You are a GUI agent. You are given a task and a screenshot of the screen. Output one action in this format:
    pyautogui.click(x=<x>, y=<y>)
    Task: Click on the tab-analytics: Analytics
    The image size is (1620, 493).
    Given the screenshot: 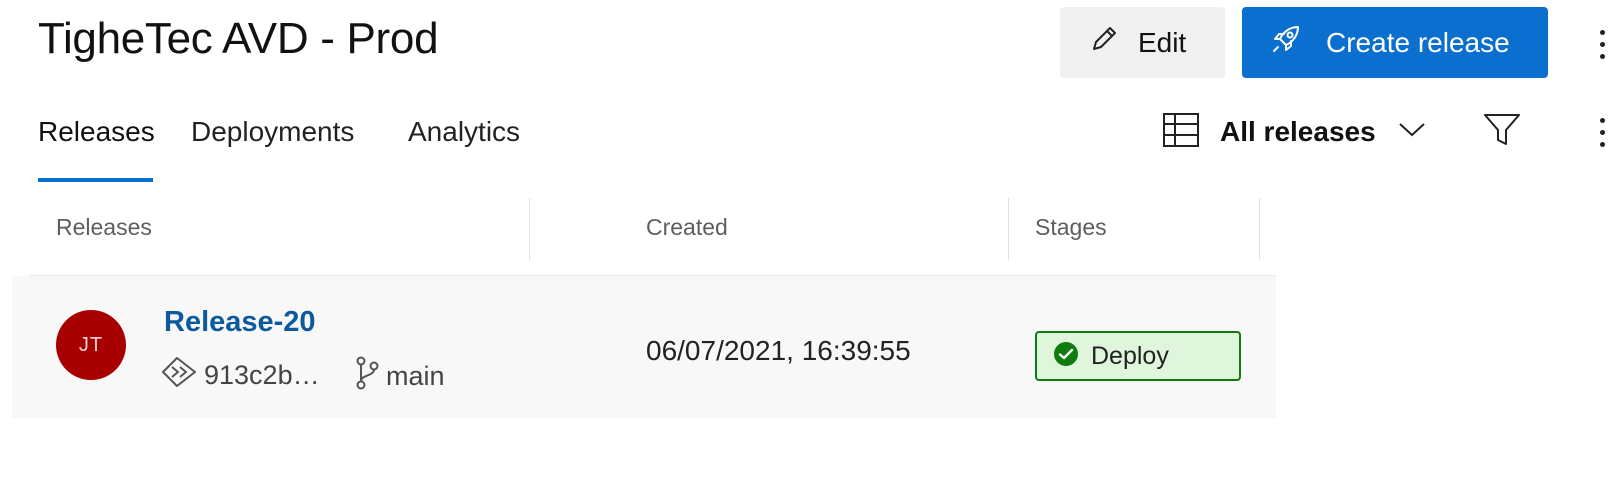 What is the action you would take?
    pyautogui.click(x=464, y=132)
    